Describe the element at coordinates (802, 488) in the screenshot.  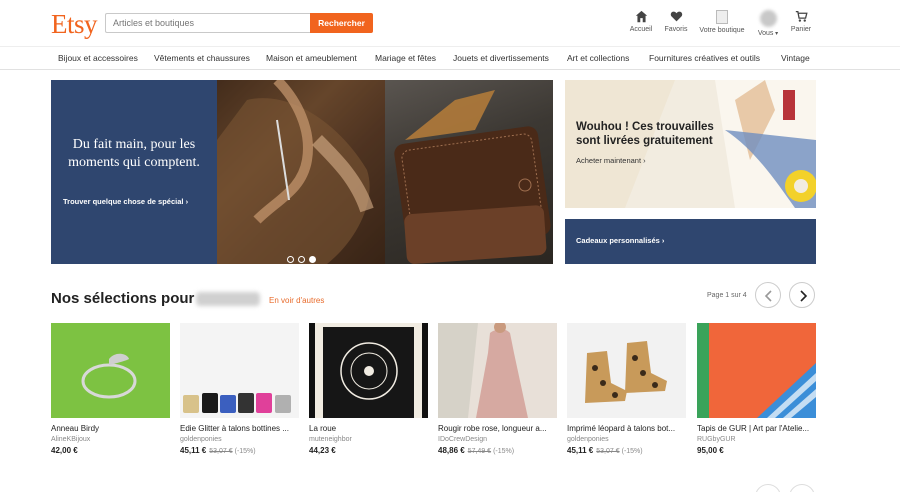
I see `next-section-next-button` at that location.